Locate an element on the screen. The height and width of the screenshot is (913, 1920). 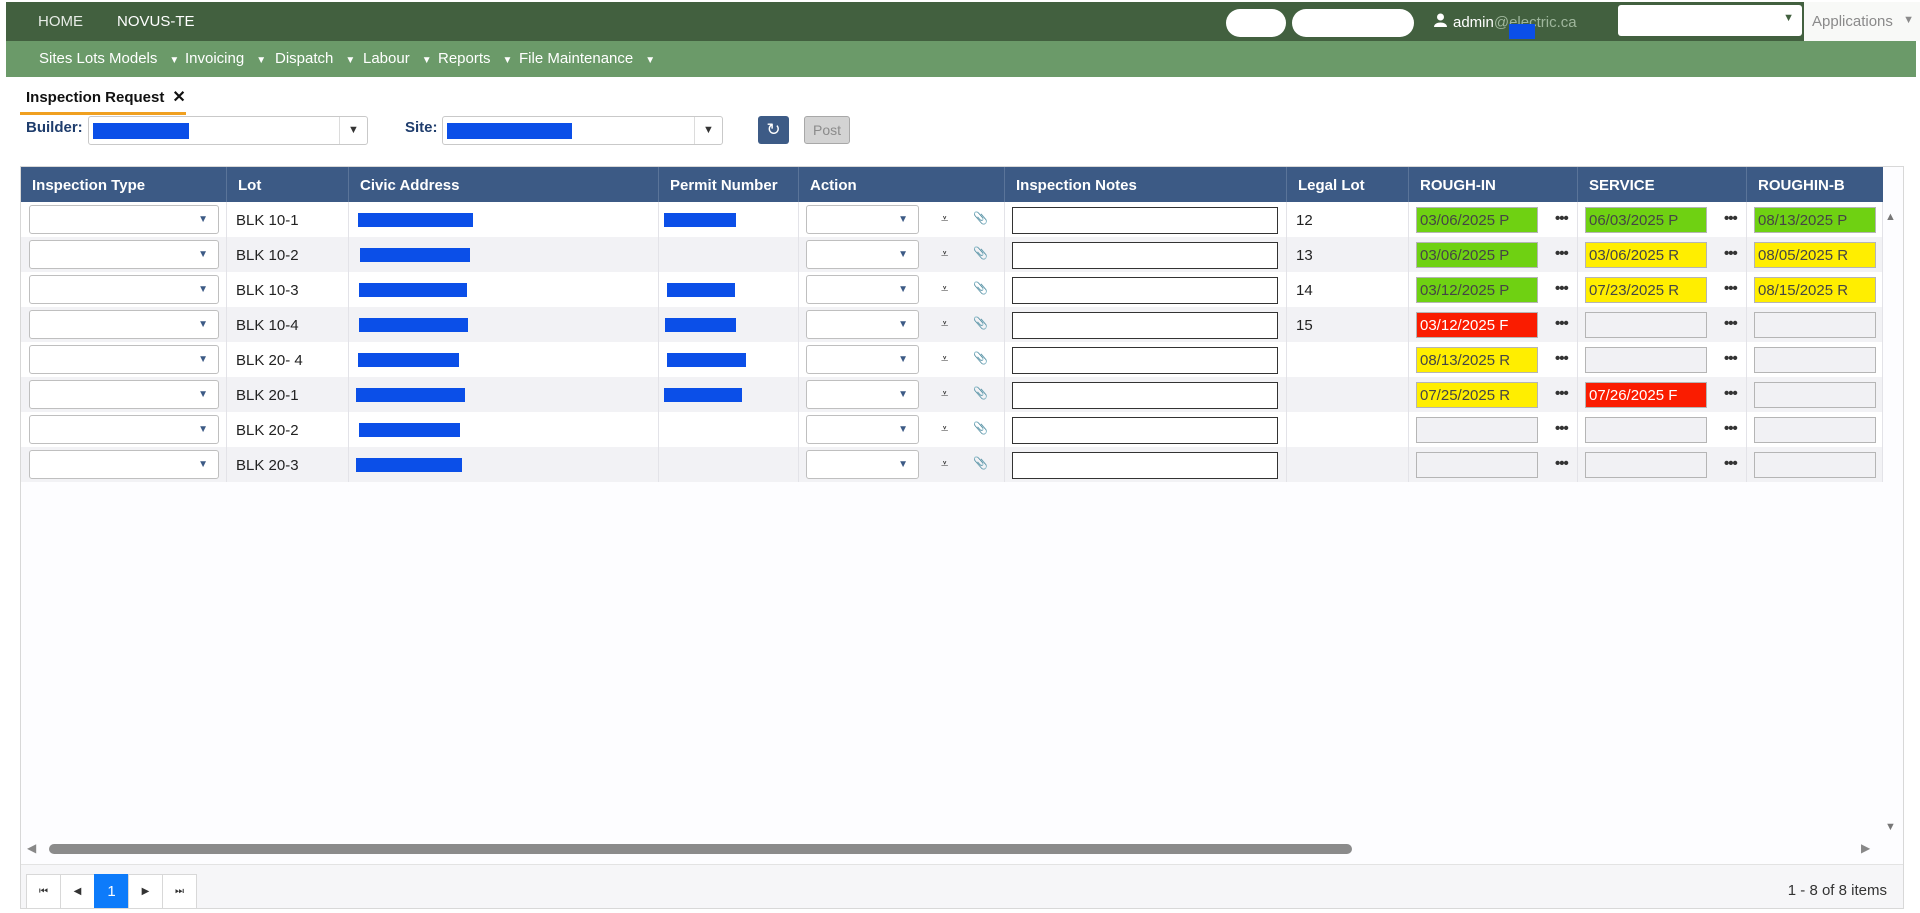
roughb-status-badge: 08/13/2025 P is located at coordinates (1815, 220).